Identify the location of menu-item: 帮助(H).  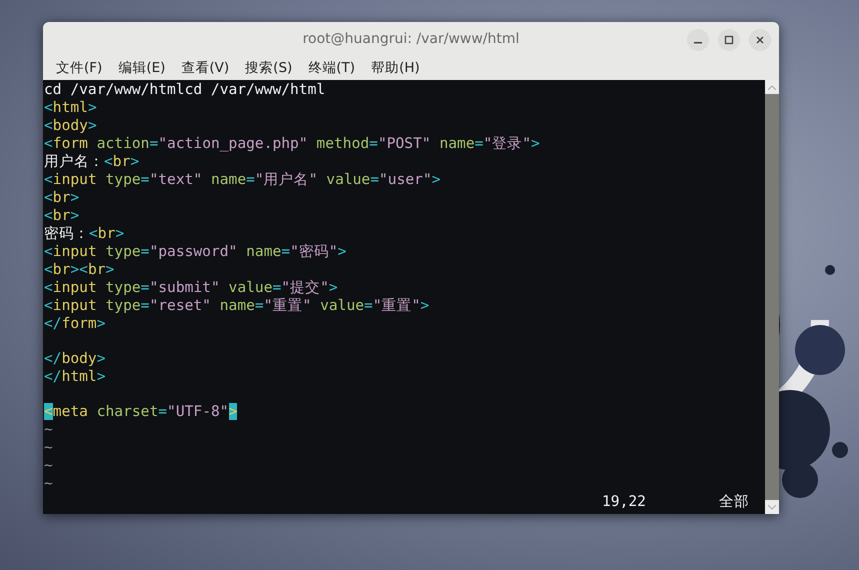
(395, 68).